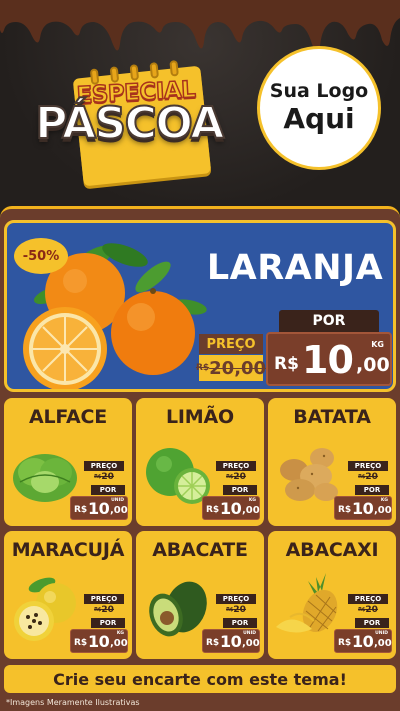  What do you see at coordinates (68, 417) in the screenshot?
I see `product-name: ALFACE` at bounding box center [68, 417].